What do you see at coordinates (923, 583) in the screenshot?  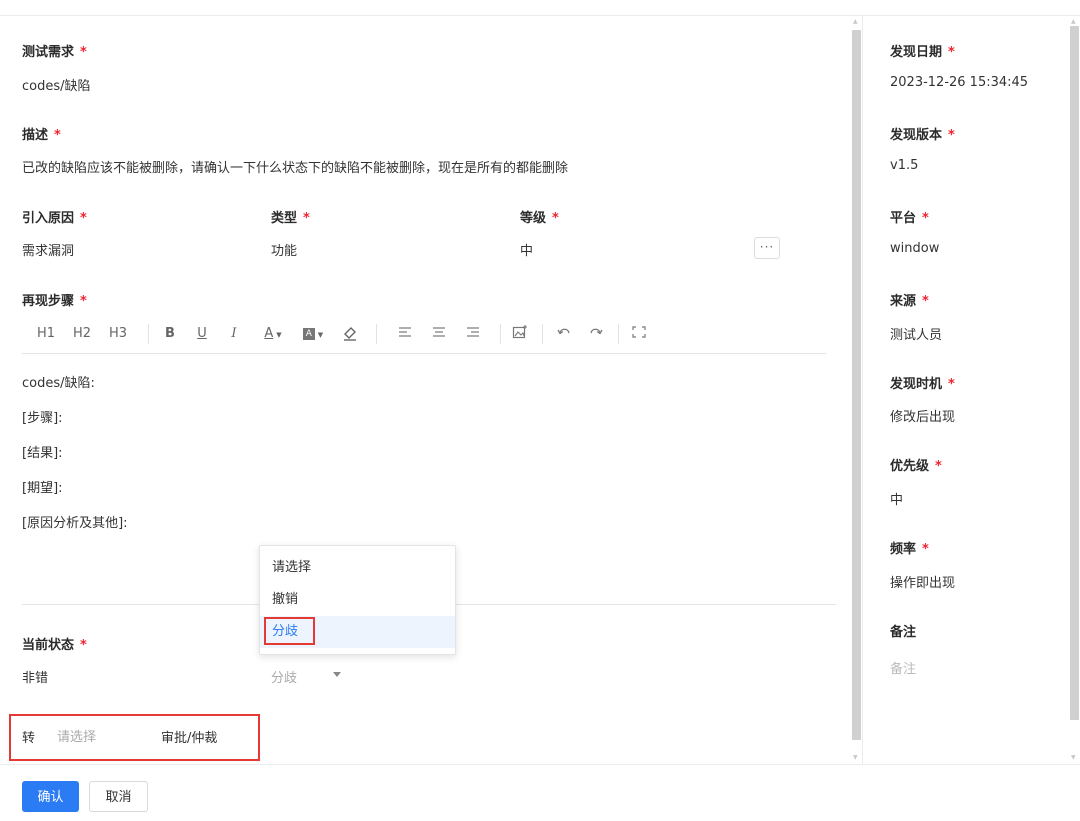 I see `frequency-value: 操作即出现` at bounding box center [923, 583].